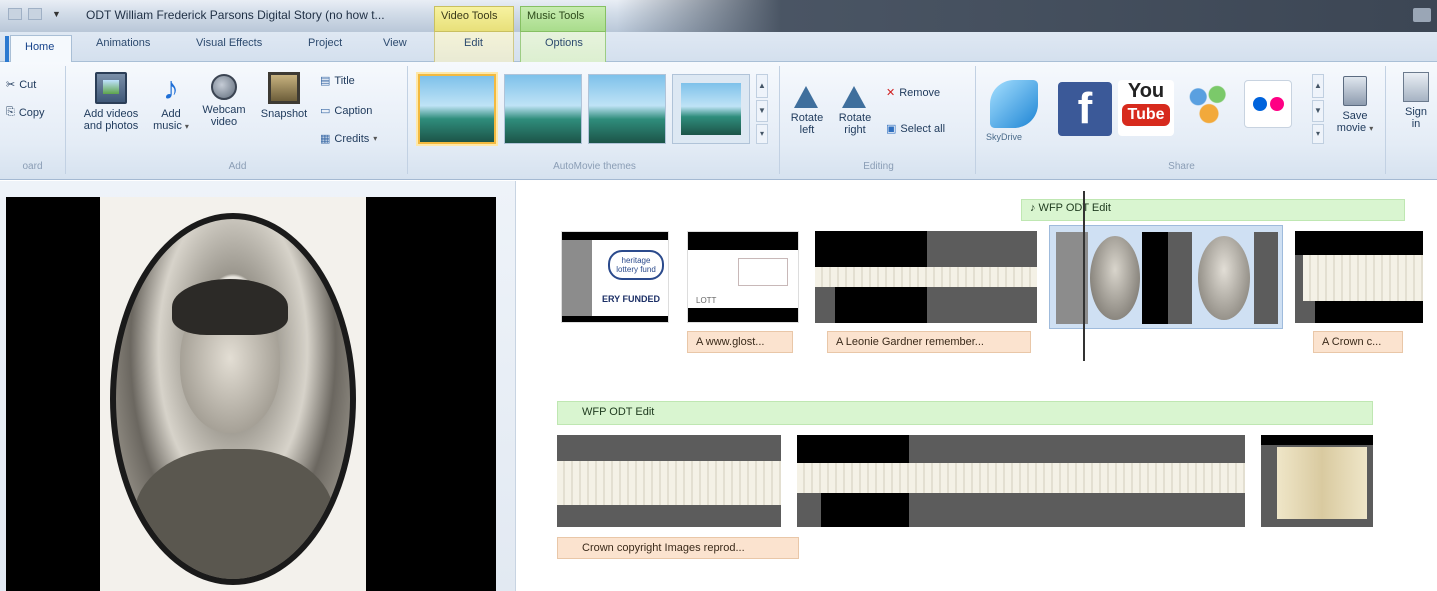 The width and height of the screenshot is (1437, 591). I want to click on theme-thumbnail-4-image, so click(711, 109).